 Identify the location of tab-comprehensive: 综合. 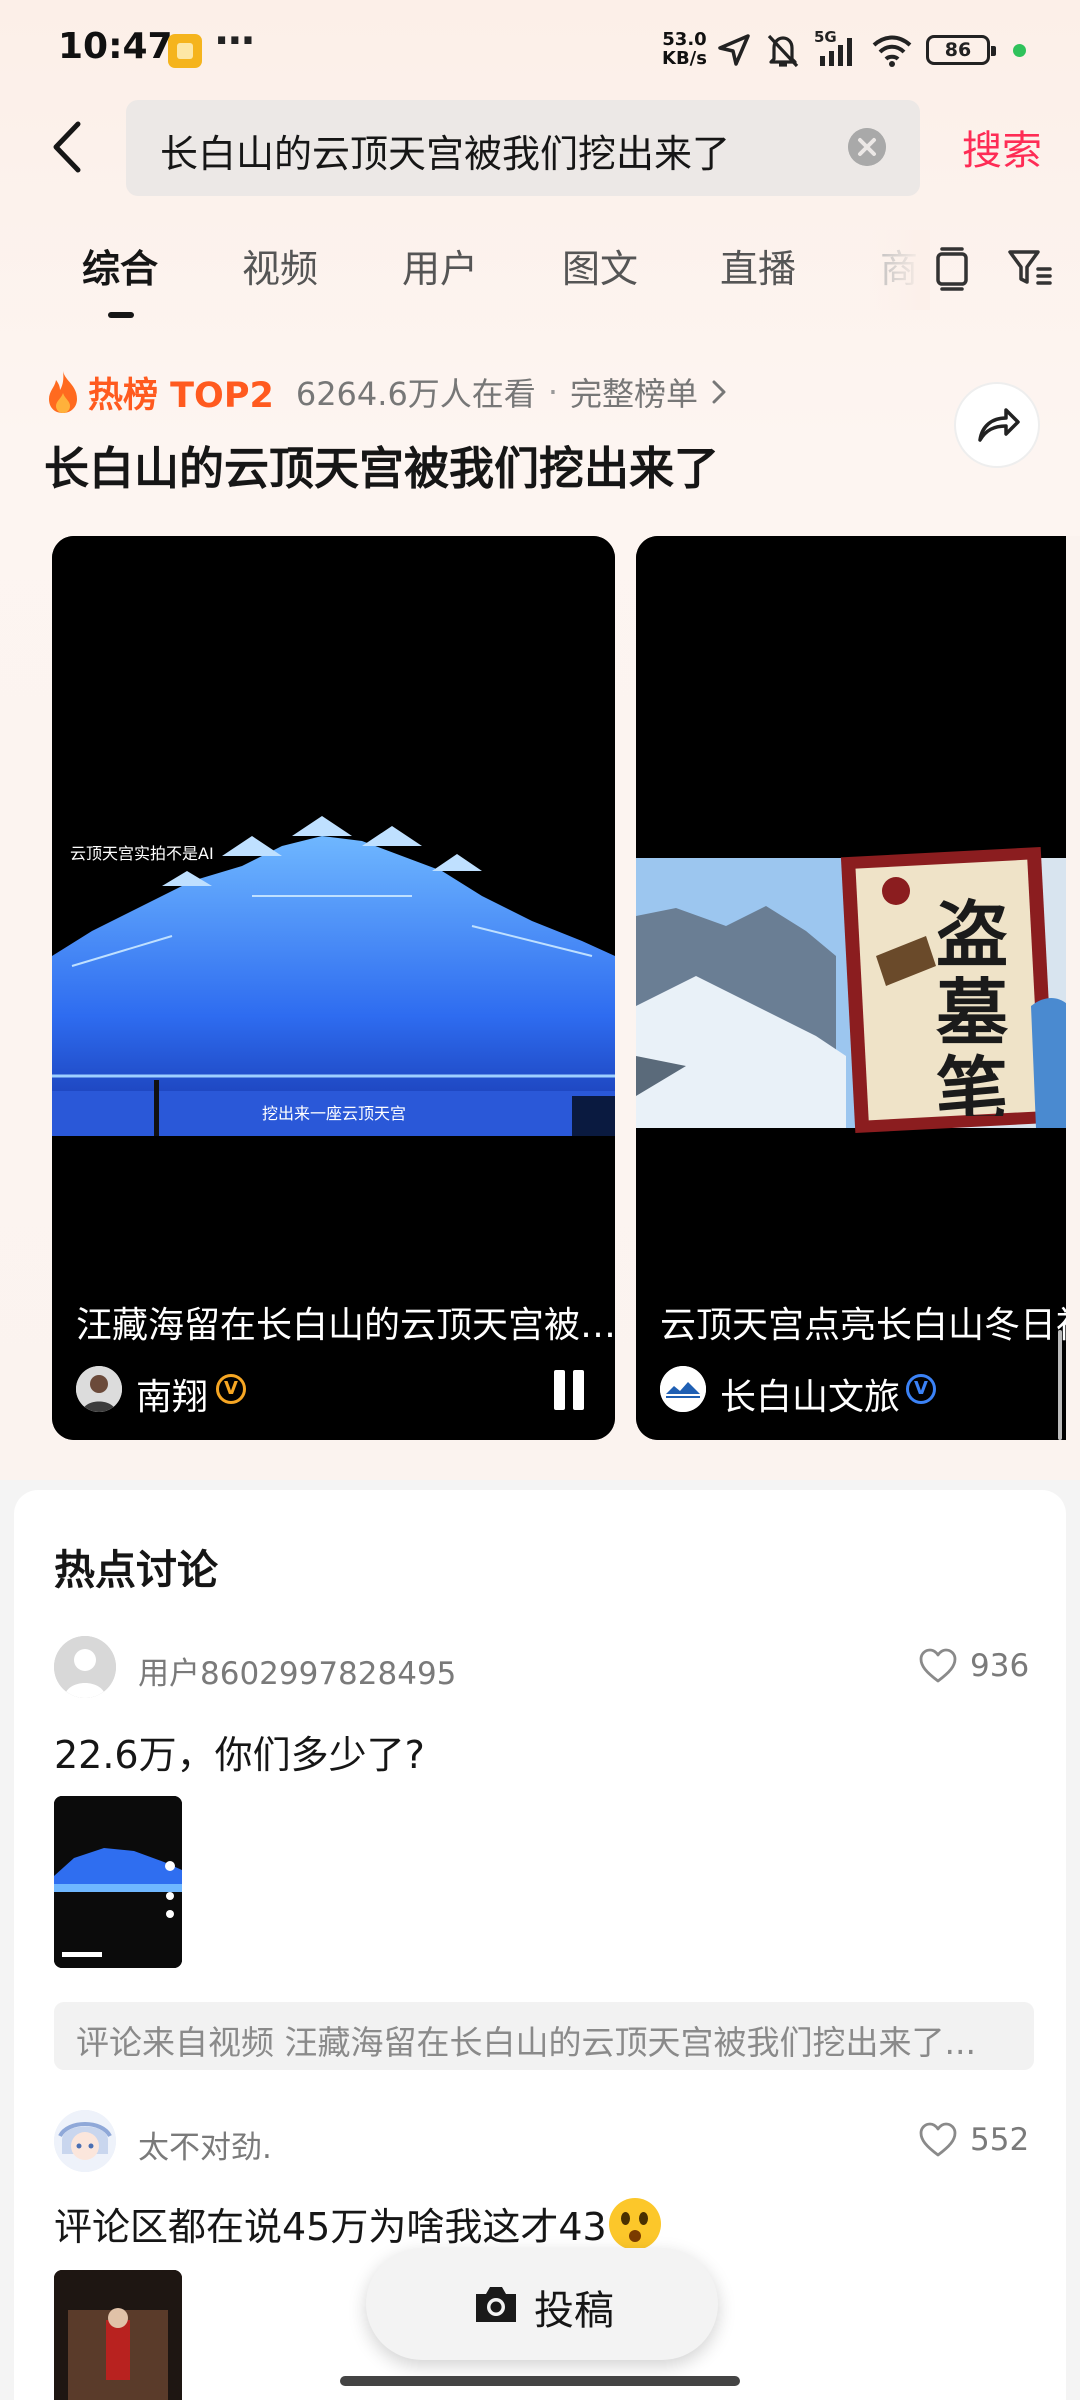
(120, 265).